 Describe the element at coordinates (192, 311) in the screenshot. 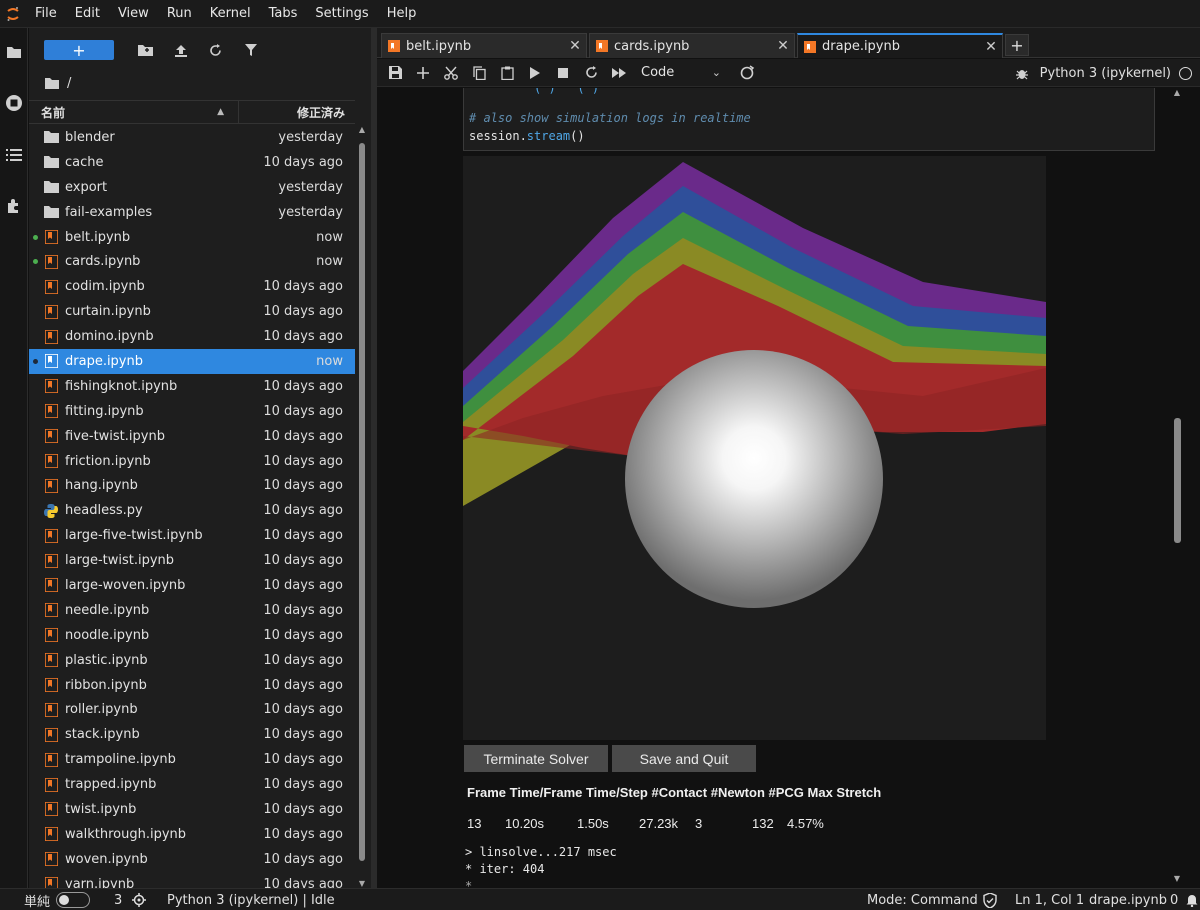

I see `file-row: curtain.ipynb 10 days ago` at that location.